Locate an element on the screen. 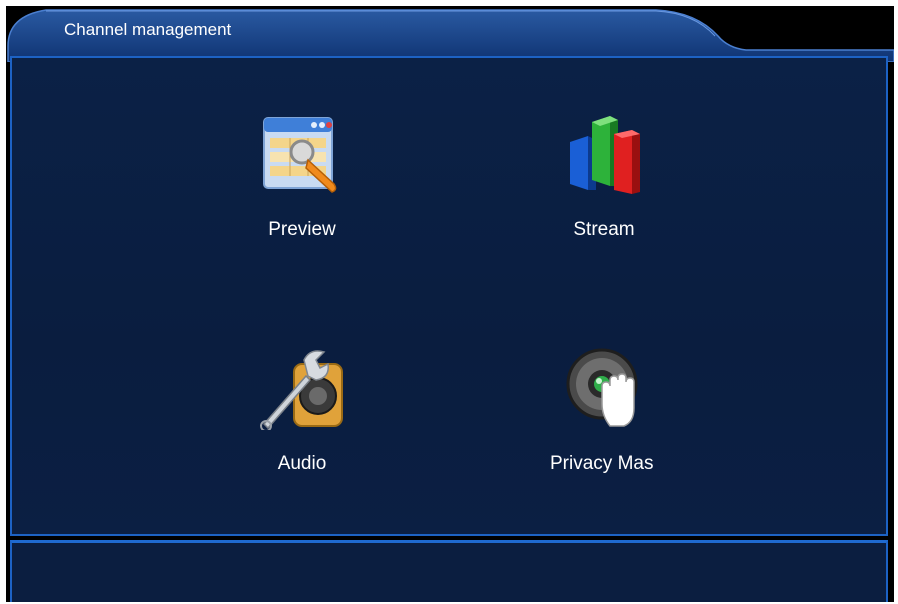  preview-icon is located at coordinates (300, 155).